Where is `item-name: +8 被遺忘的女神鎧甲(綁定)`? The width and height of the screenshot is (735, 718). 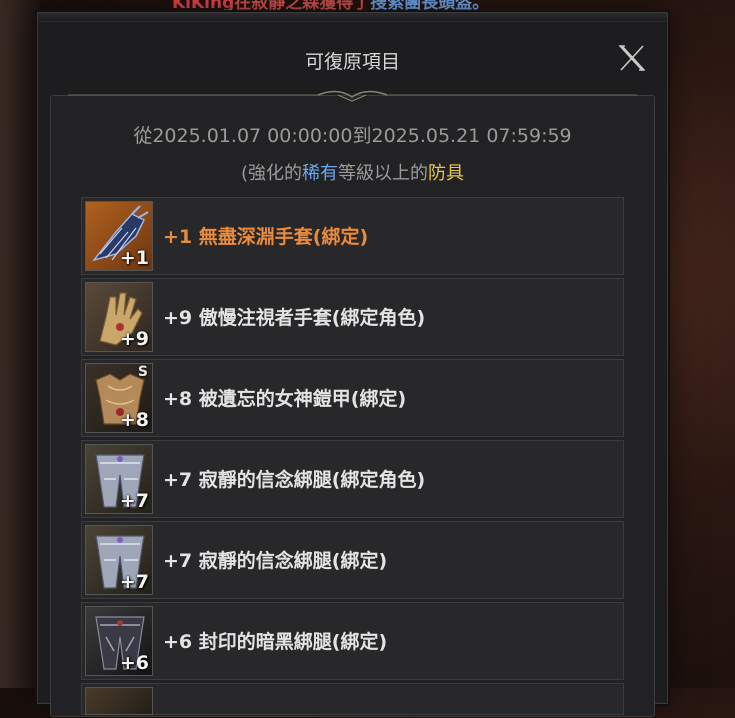 item-name: +8 被遺忘的女神鎧甲(綁定) is located at coordinates (285, 399).